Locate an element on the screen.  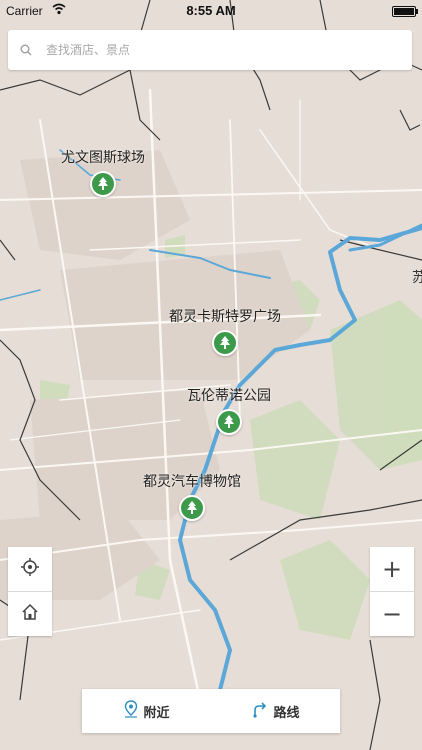
route-button: 路线 is located at coordinates (275, 711).